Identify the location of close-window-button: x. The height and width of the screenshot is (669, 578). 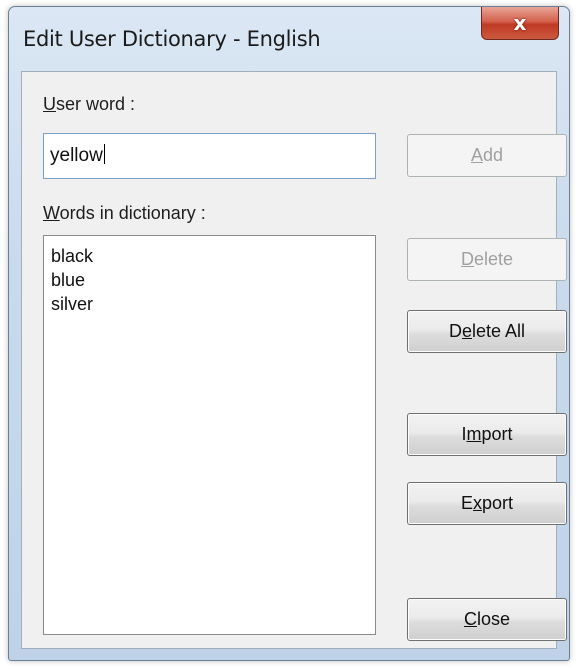
(520, 23).